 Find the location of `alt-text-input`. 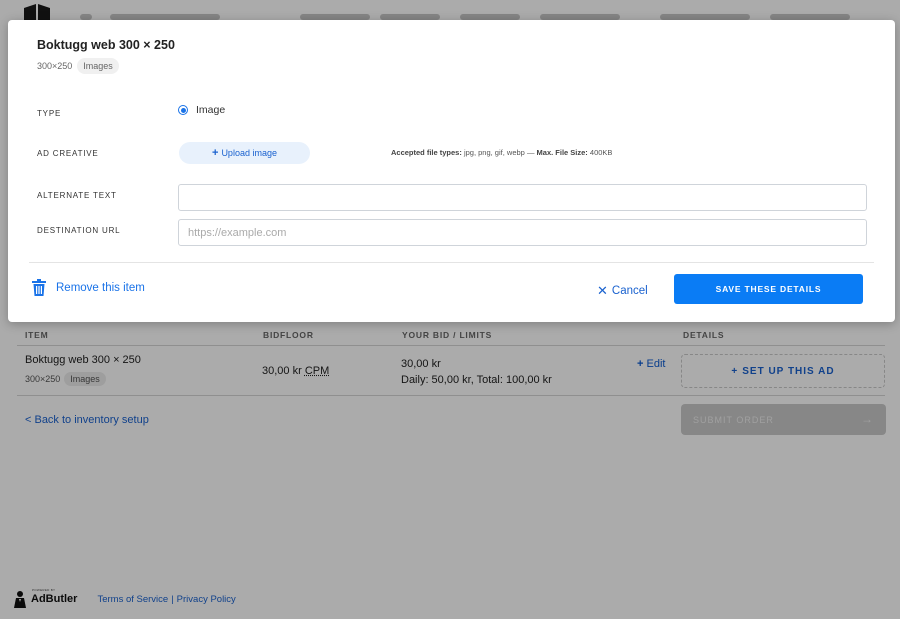

alt-text-input is located at coordinates (522, 197).